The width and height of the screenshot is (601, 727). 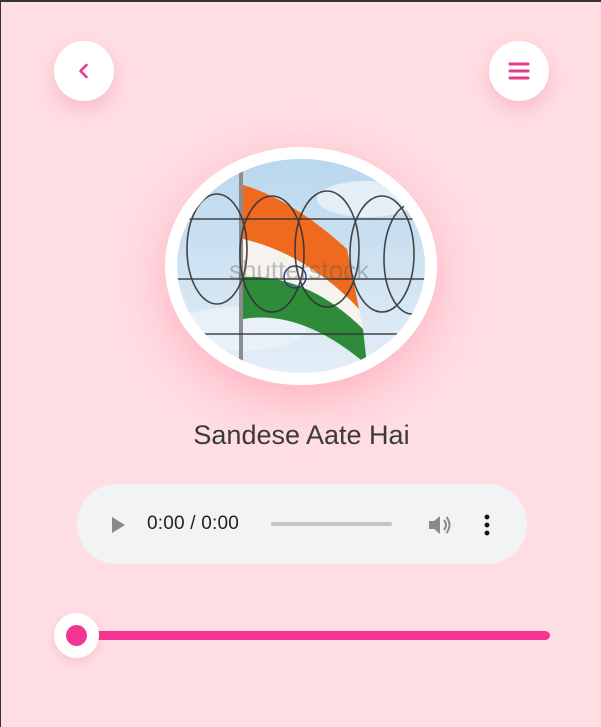 What do you see at coordinates (487, 525) in the screenshot?
I see `more-vertical-icon` at bounding box center [487, 525].